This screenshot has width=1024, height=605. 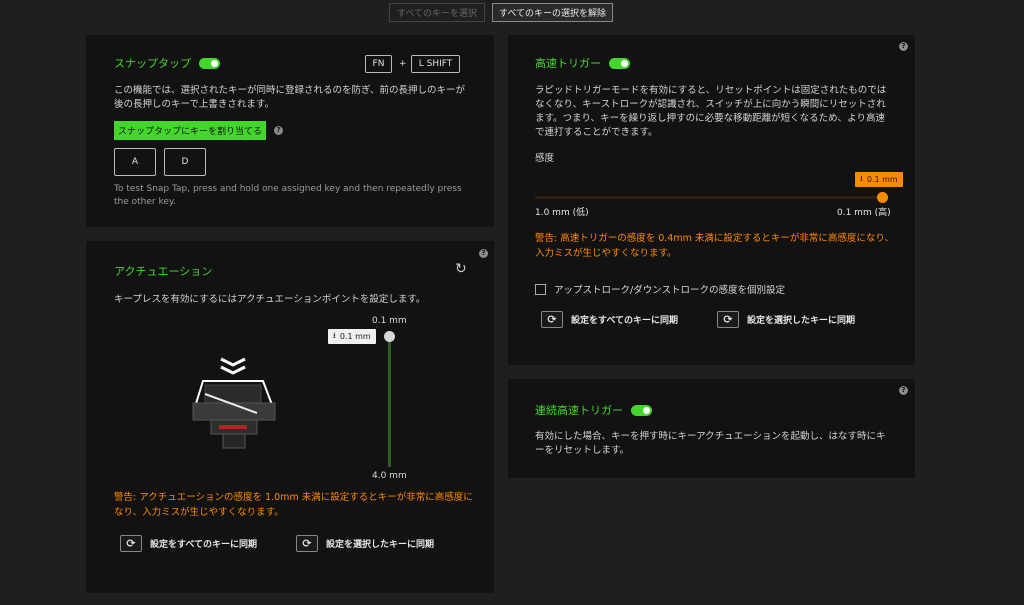 What do you see at coordinates (864, 213) in the screenshot?
I see `sensitivity-max-label: 0.1 mm (高)` at bounding box center [864, 213].